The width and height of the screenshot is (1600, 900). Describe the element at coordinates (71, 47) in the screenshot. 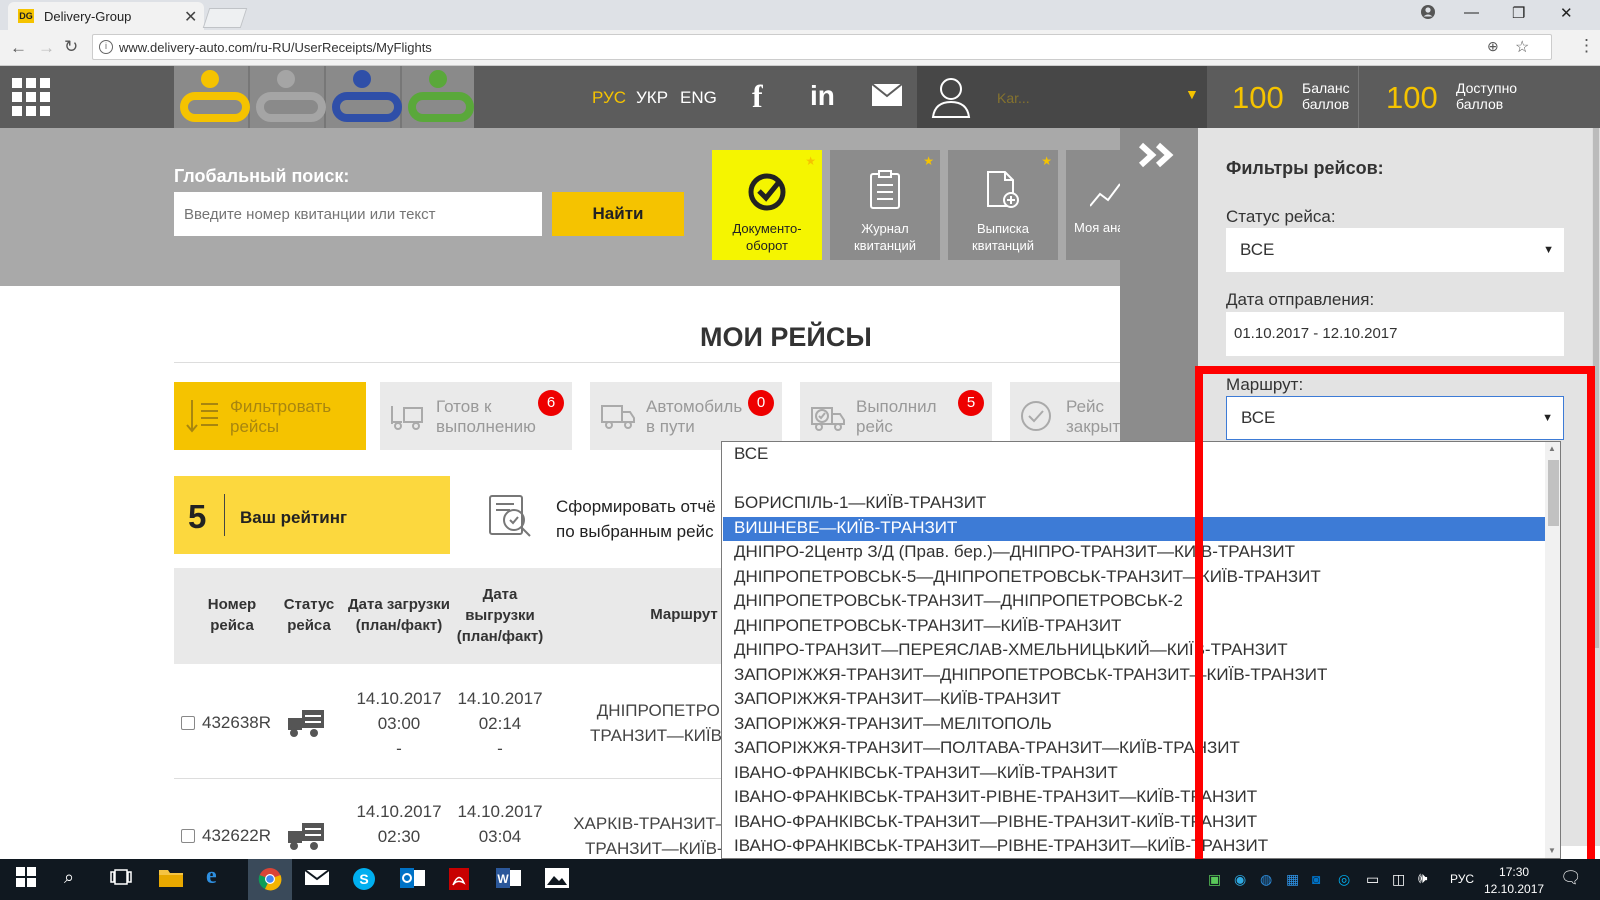

I see `reload-icon: ↻` at that location.